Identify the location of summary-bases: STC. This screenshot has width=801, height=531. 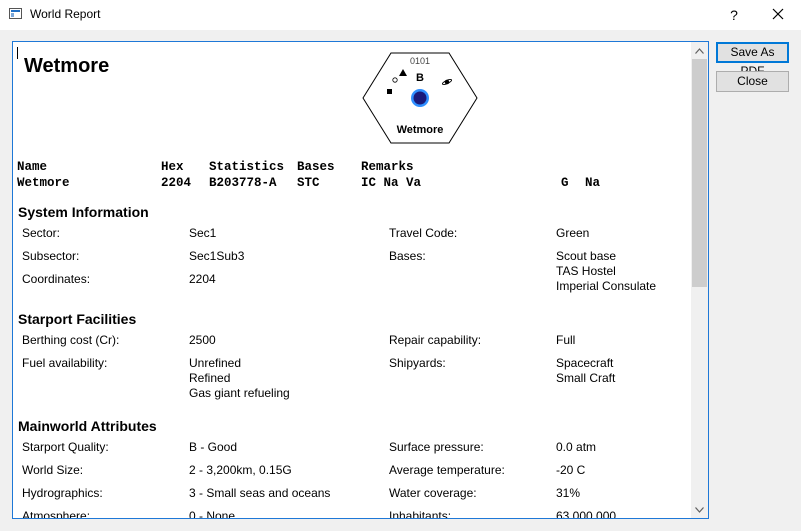
(308, 183).